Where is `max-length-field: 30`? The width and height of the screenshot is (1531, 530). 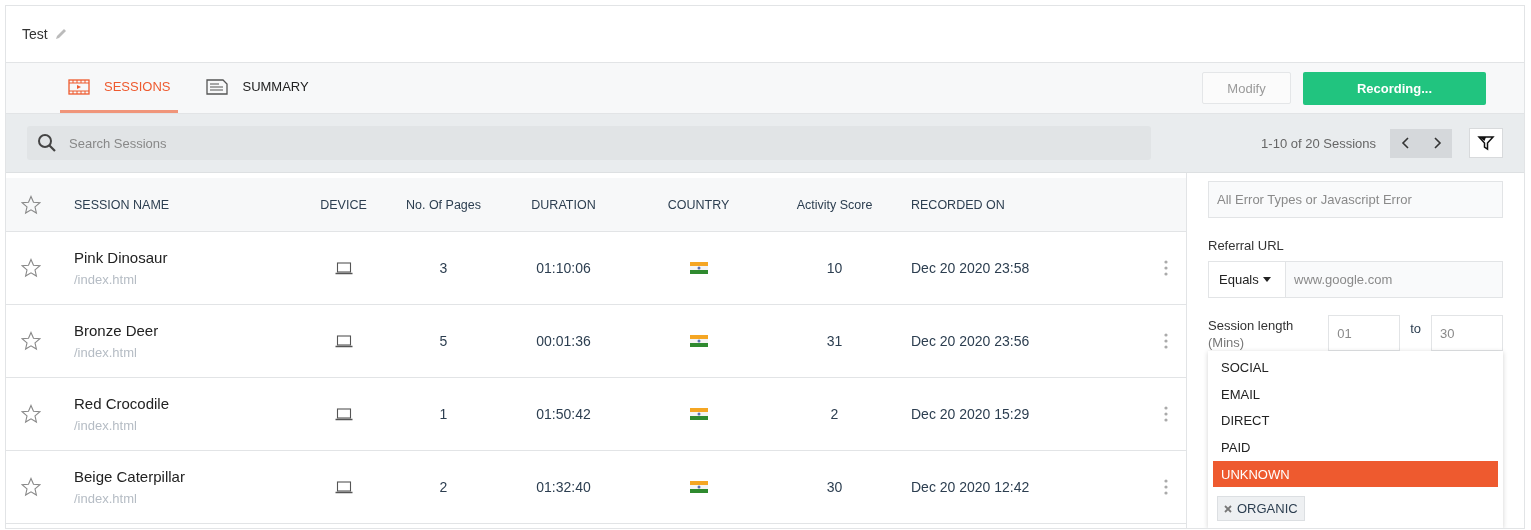 max-length-field: 30 is located at coordinates (1467, 333).